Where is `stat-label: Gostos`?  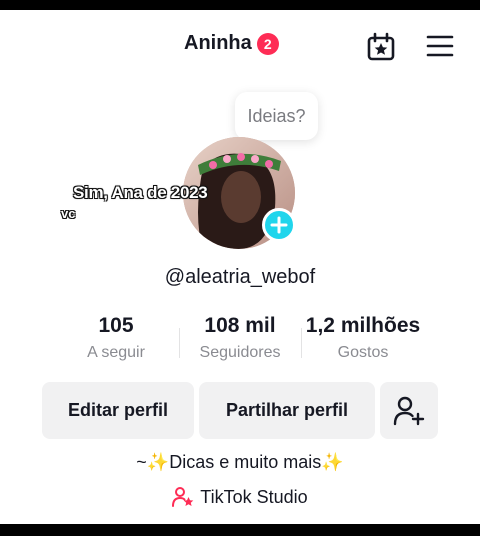 stat-label: Gostos is located at coordinates (363, 352).